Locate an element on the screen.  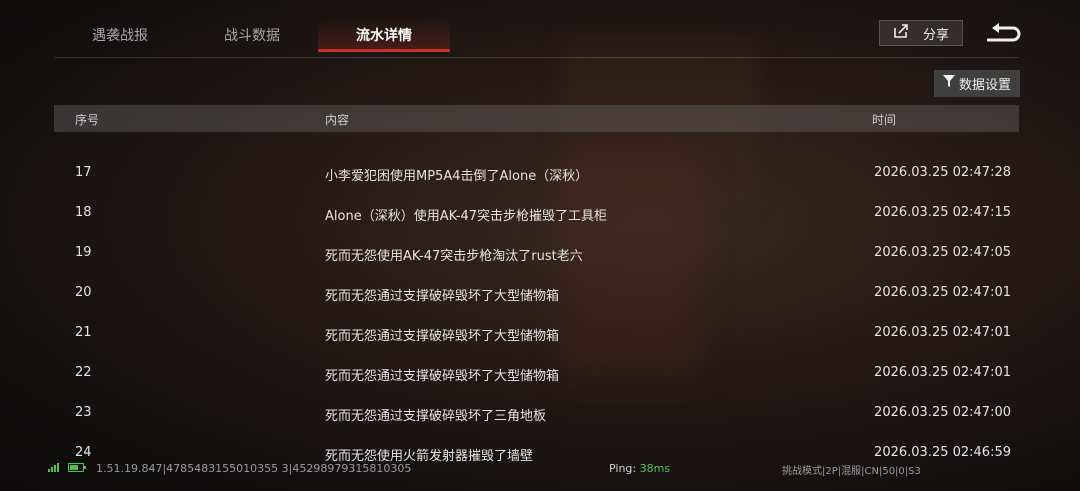
row-index: 17 is located at coordinates (83, 172).